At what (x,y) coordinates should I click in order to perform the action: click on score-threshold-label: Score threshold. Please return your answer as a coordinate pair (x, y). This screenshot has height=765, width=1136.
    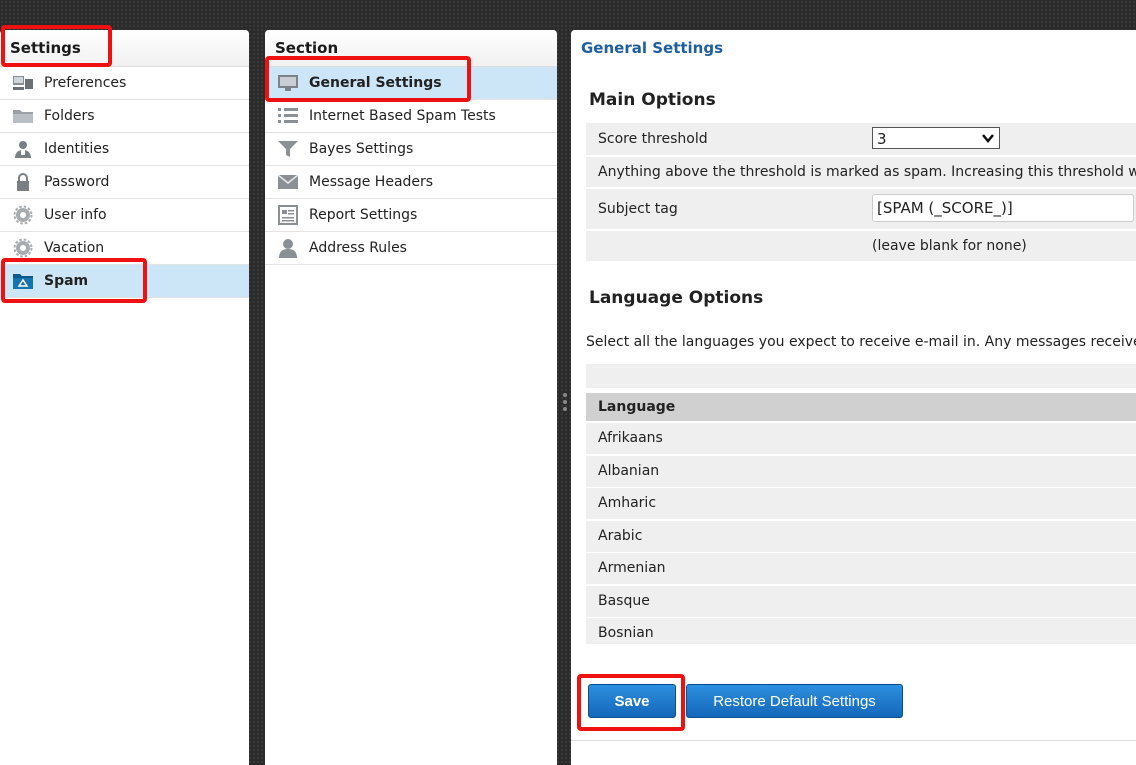
    Looking at the image, I should click on (653, 139).